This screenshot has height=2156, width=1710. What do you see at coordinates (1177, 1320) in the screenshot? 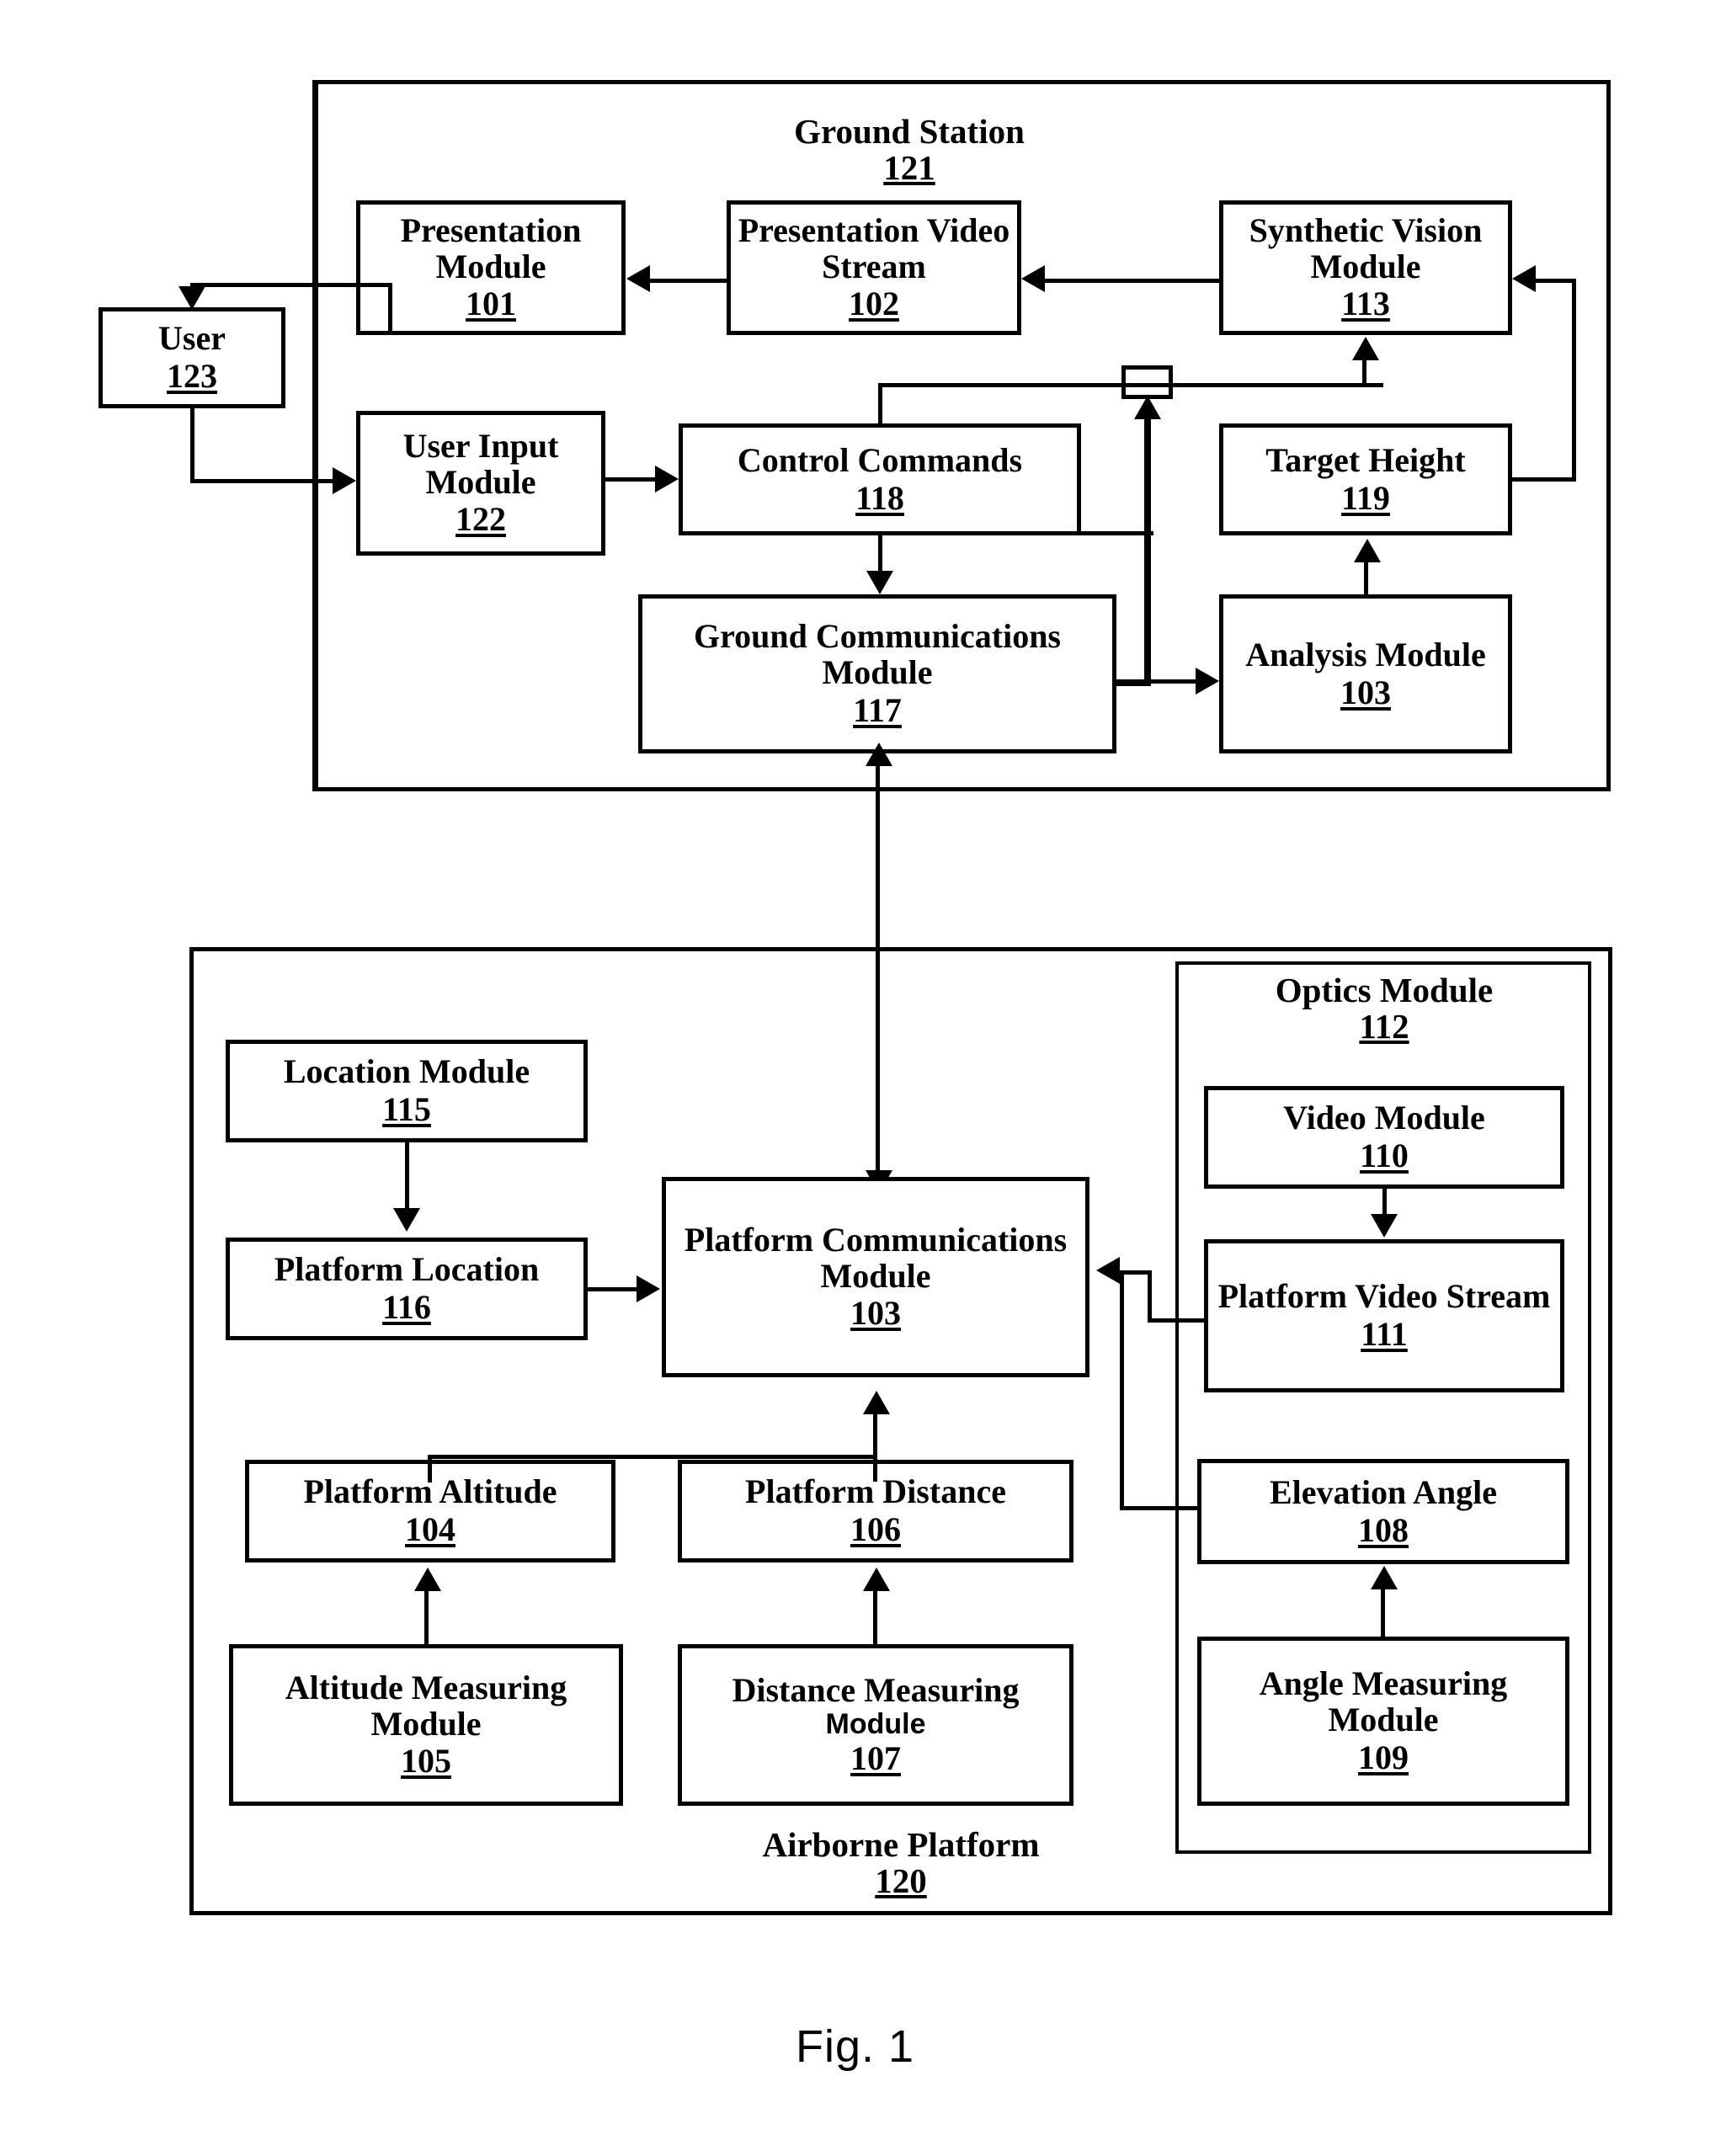
I see `line-video-stream-left` at bounding box center [1177, 1320].